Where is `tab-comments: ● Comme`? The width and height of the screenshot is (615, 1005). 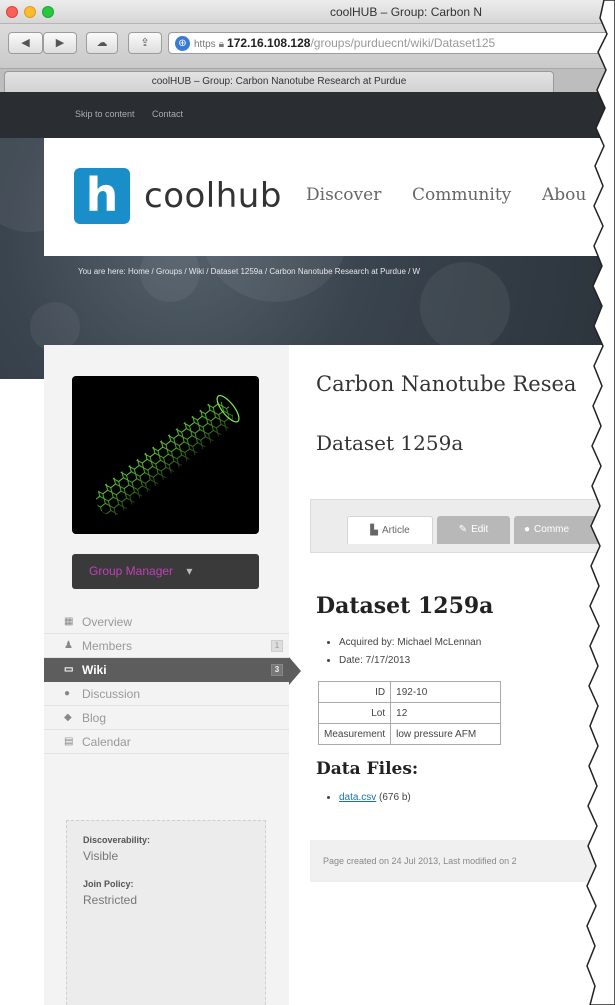
tab-comments: ● Comme is located at coordinates (564, 530).